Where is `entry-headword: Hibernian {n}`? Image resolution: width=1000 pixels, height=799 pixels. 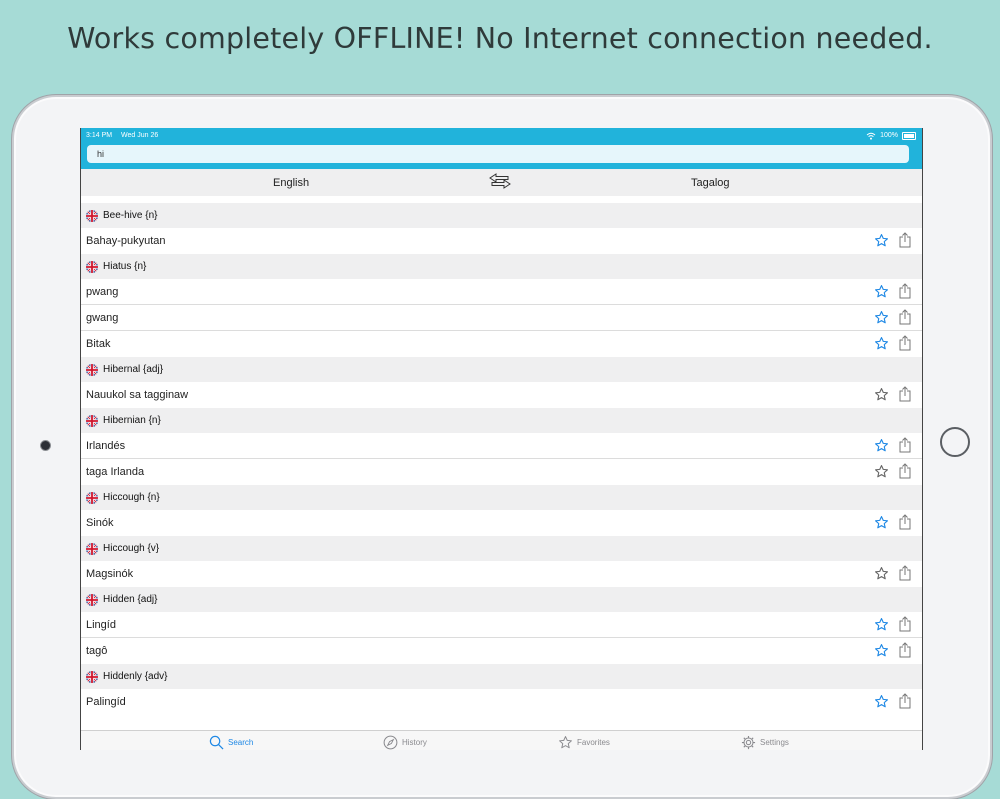 entry-headword: Hibernian {n} is located at coordinates (132, 420).